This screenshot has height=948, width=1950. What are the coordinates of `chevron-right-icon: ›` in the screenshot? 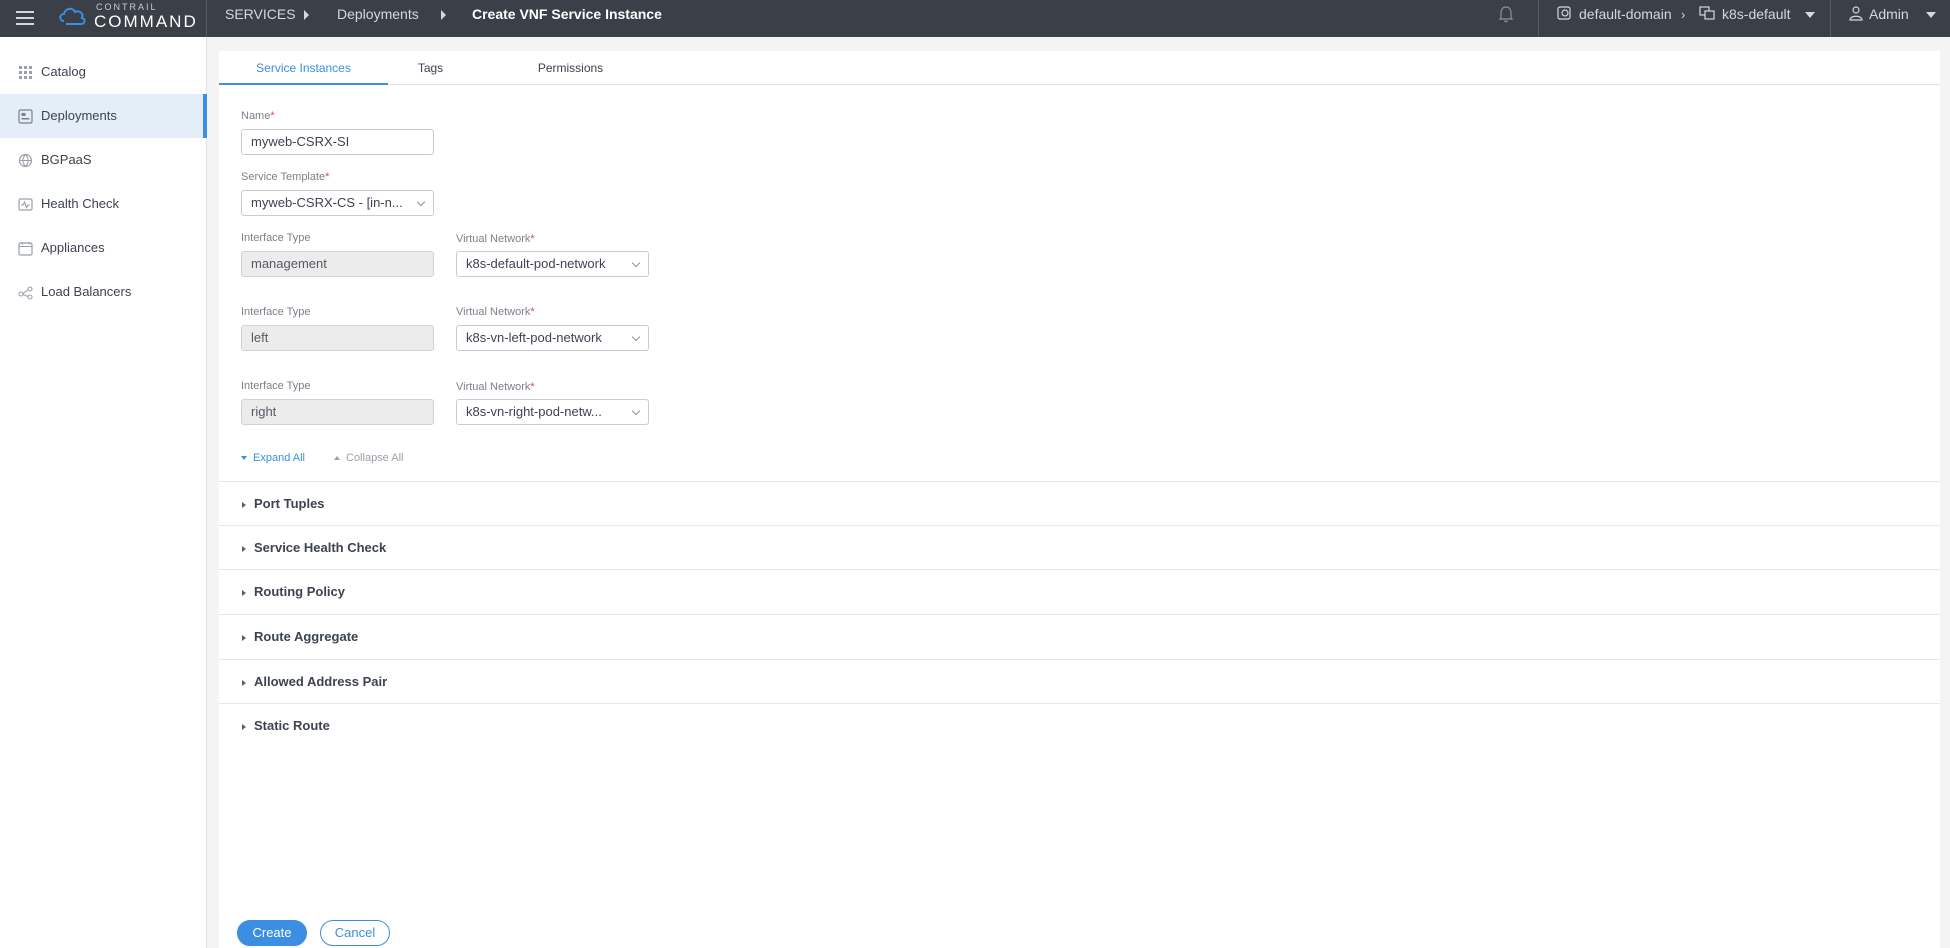 It's located at (1683, 14).